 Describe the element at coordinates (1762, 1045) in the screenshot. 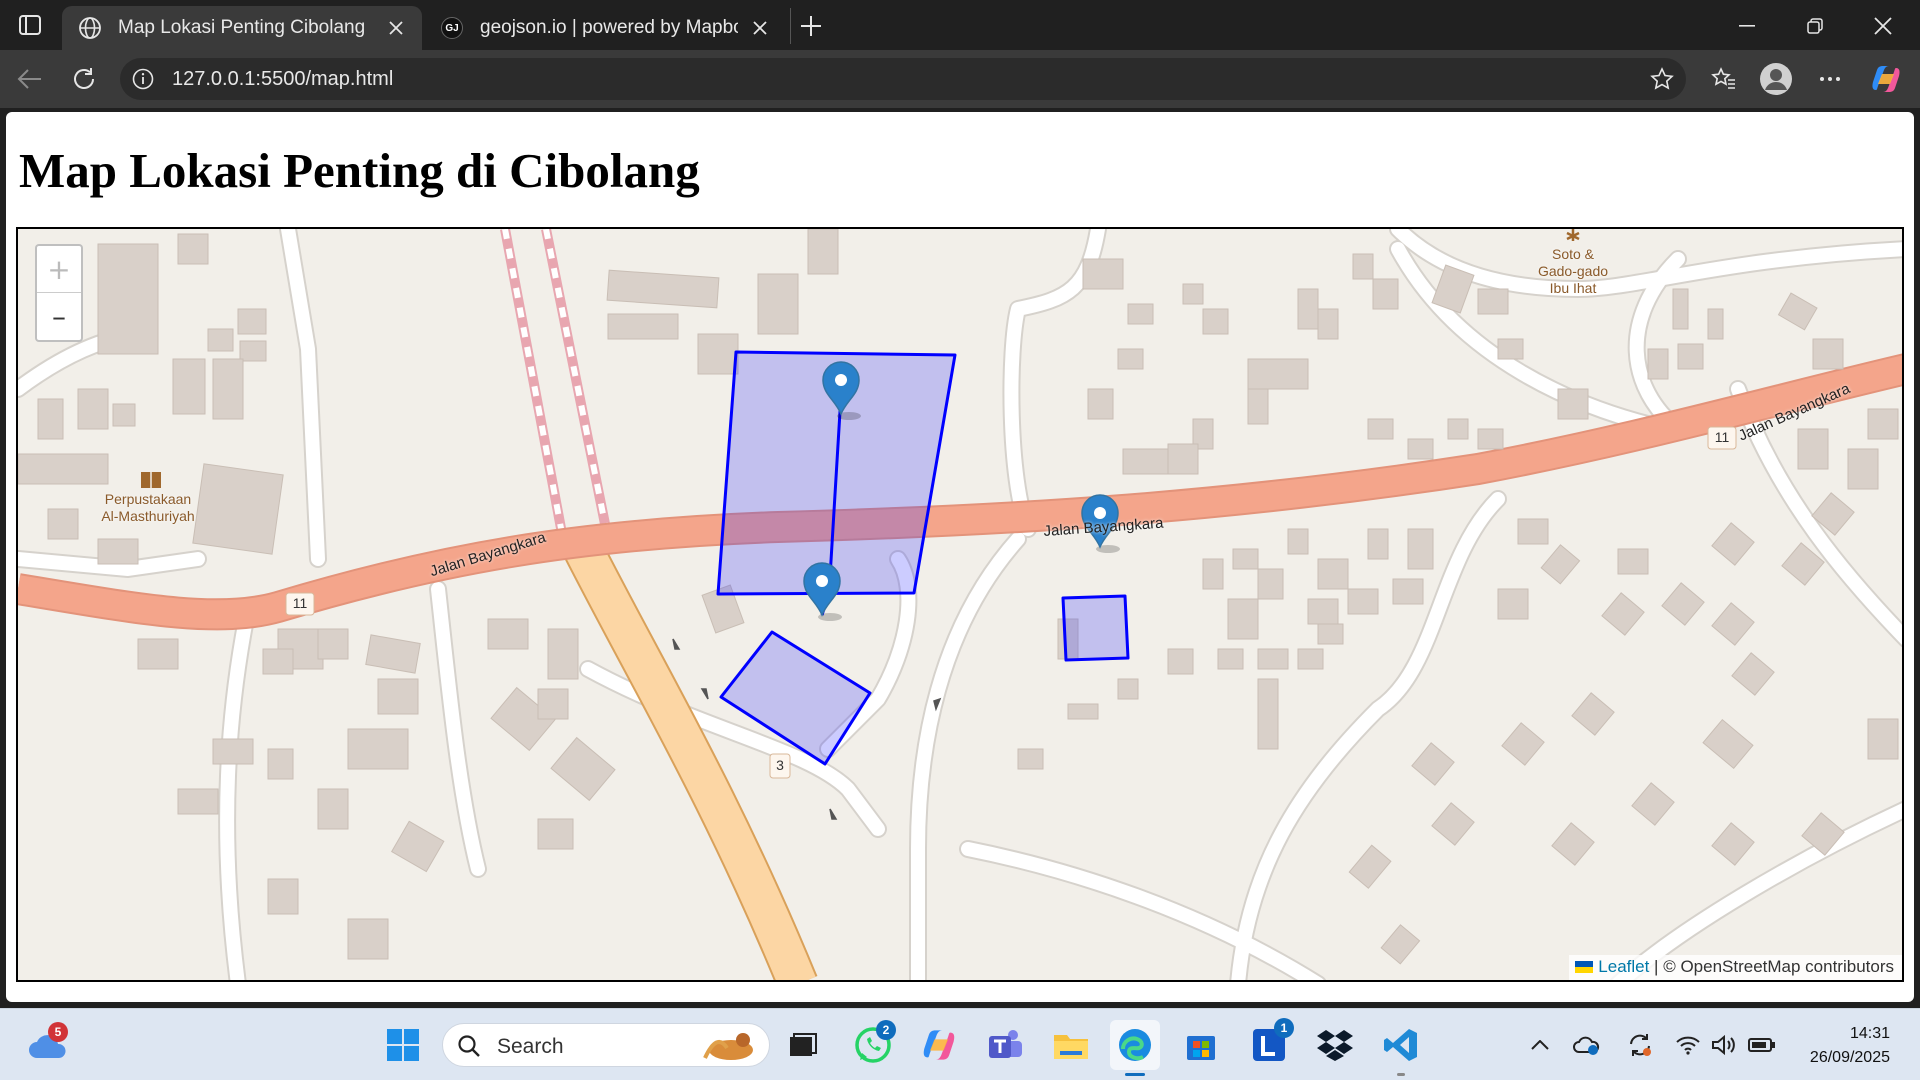

I see `battery-icon` at that location.